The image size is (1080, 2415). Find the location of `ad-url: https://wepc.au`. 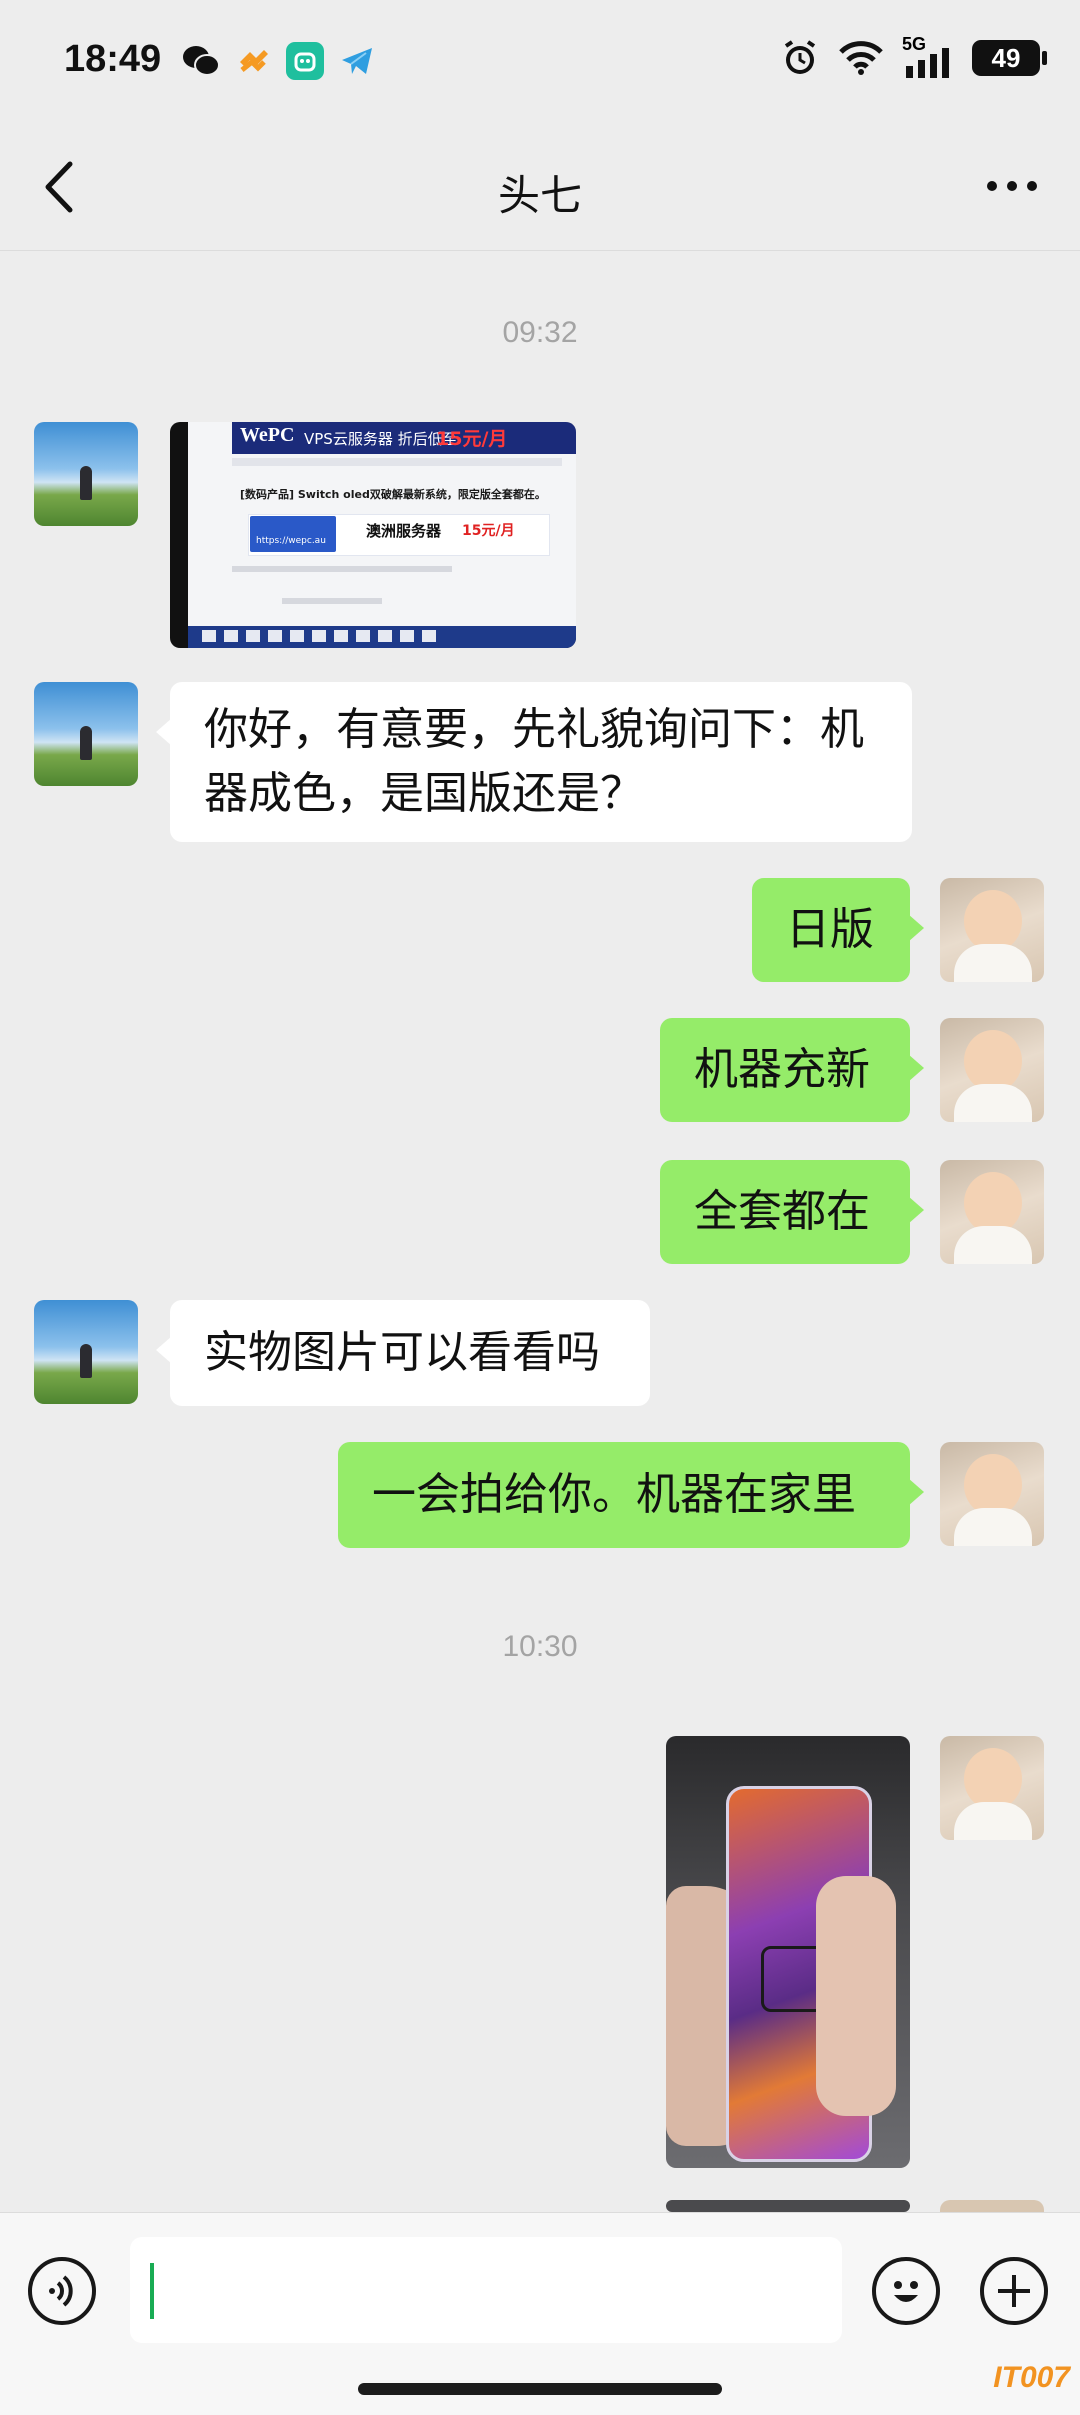

ad-url: https://wepc.au is located at coordinates (291, 541).